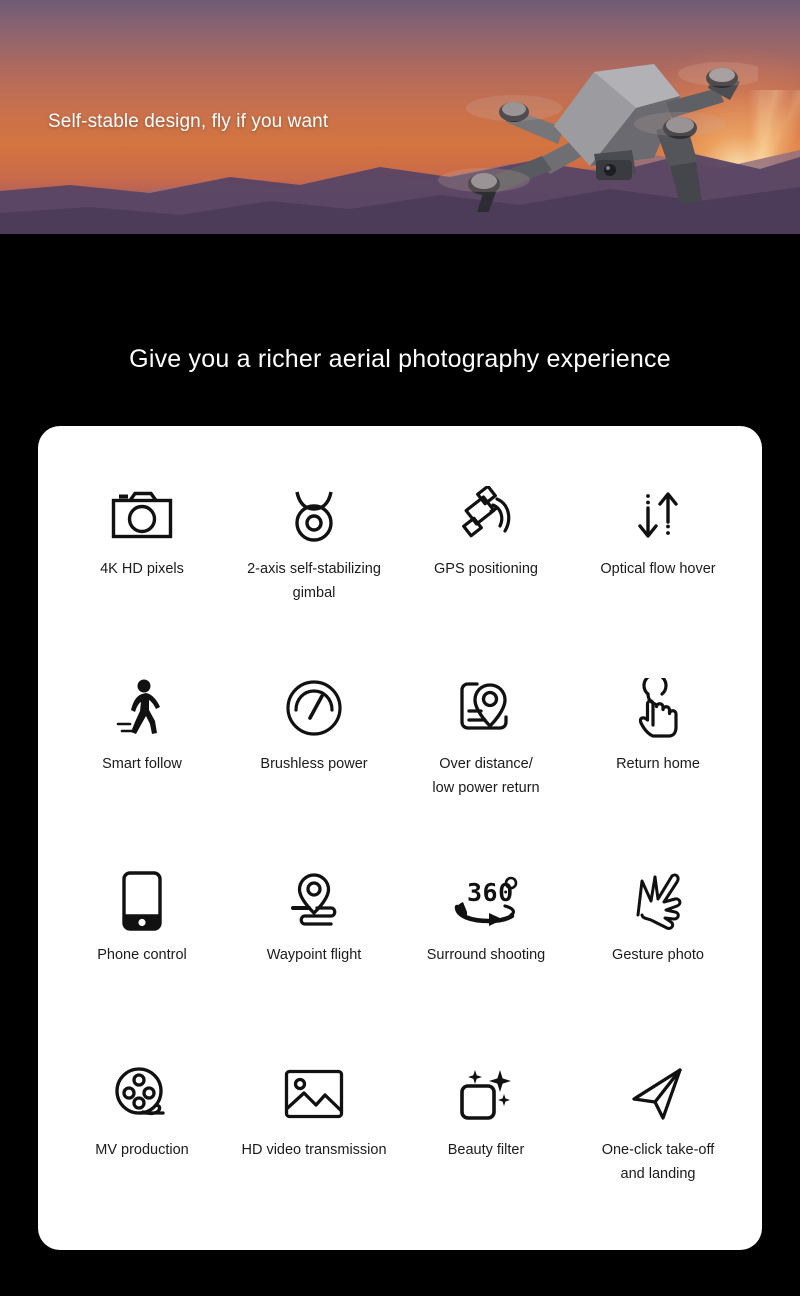 This screenshot has height=1296, width=800. I want to click on feature-item-brushless-power: Brushless power, so click(314, 767).